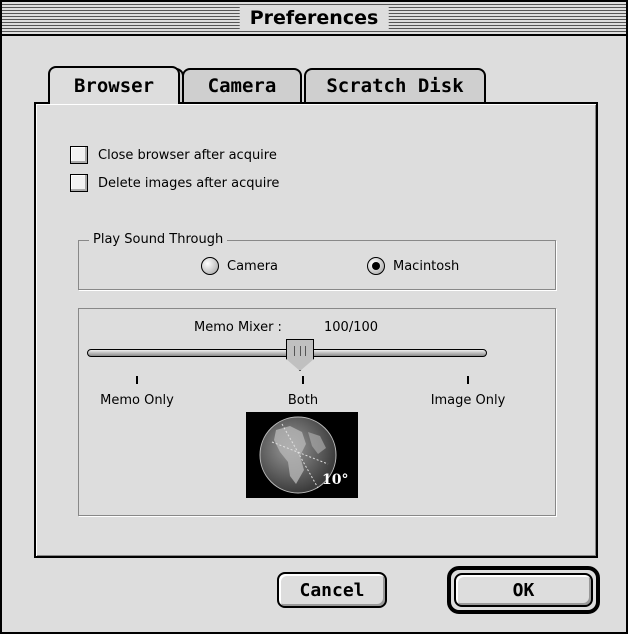 Image resolution: width=628 pixels, height=634 pixels. Describe the element at coordinates (303, 380) in the screenshot. I see `tick-both` at that location.